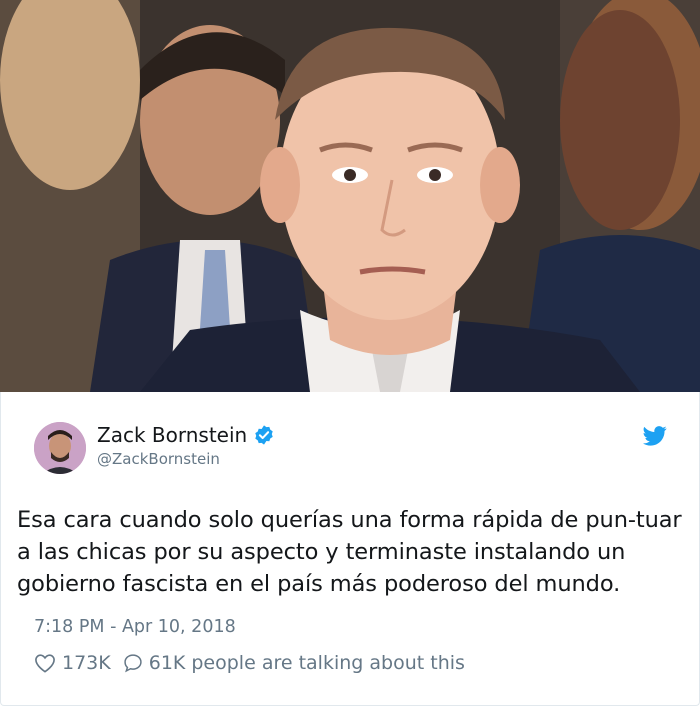  What do you see at coordinates (45, 663) in the screenshot?
I see `heart-icon` at bounding box center [45, 663].